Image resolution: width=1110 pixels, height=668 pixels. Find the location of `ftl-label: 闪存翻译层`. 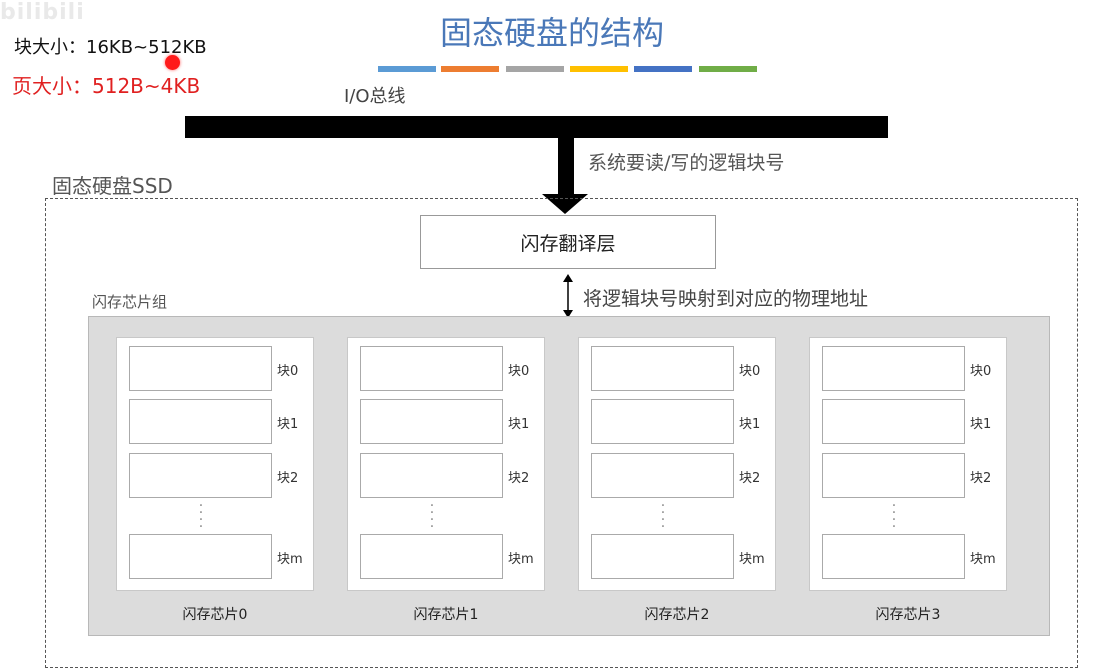

ftl-label: 闪存翻译层 is located at coordinates (568, 243).